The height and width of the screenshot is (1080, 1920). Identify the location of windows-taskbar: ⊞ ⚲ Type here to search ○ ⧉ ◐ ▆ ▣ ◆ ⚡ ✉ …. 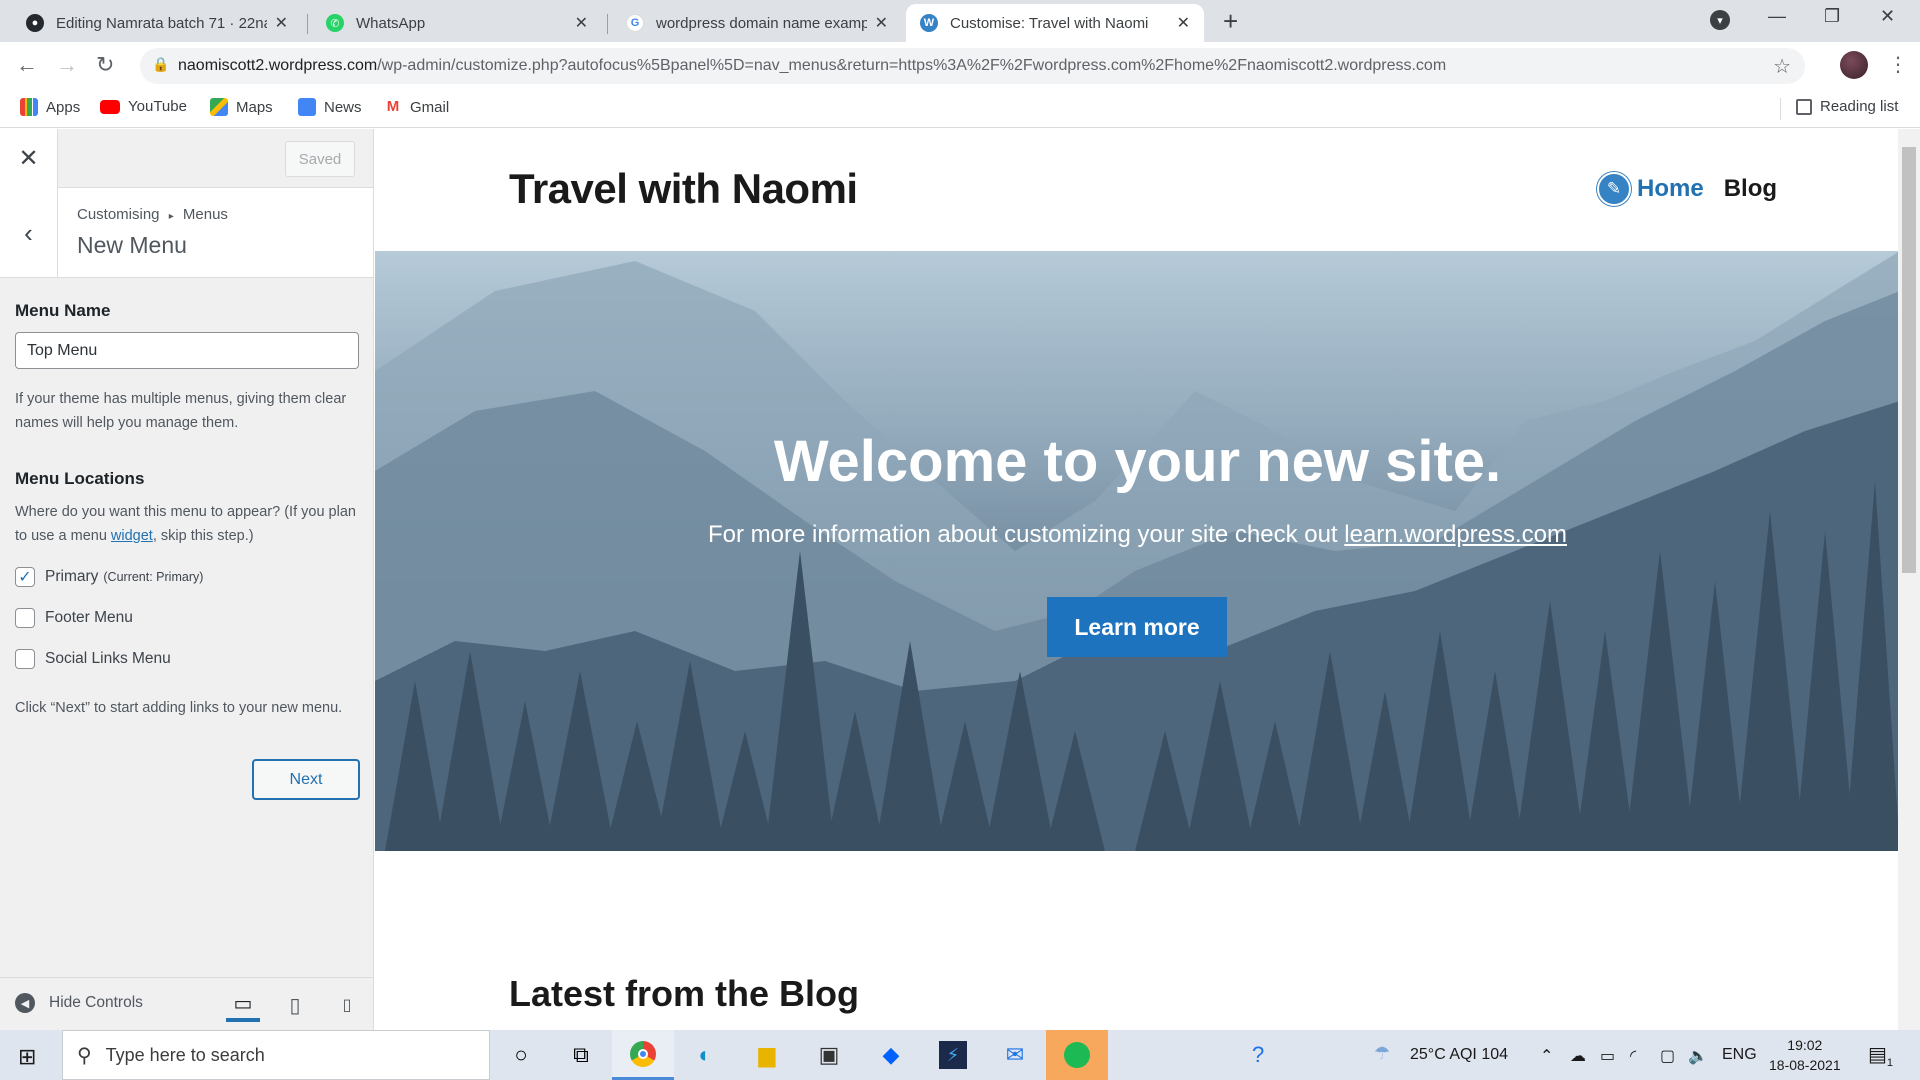
(960, 1055).